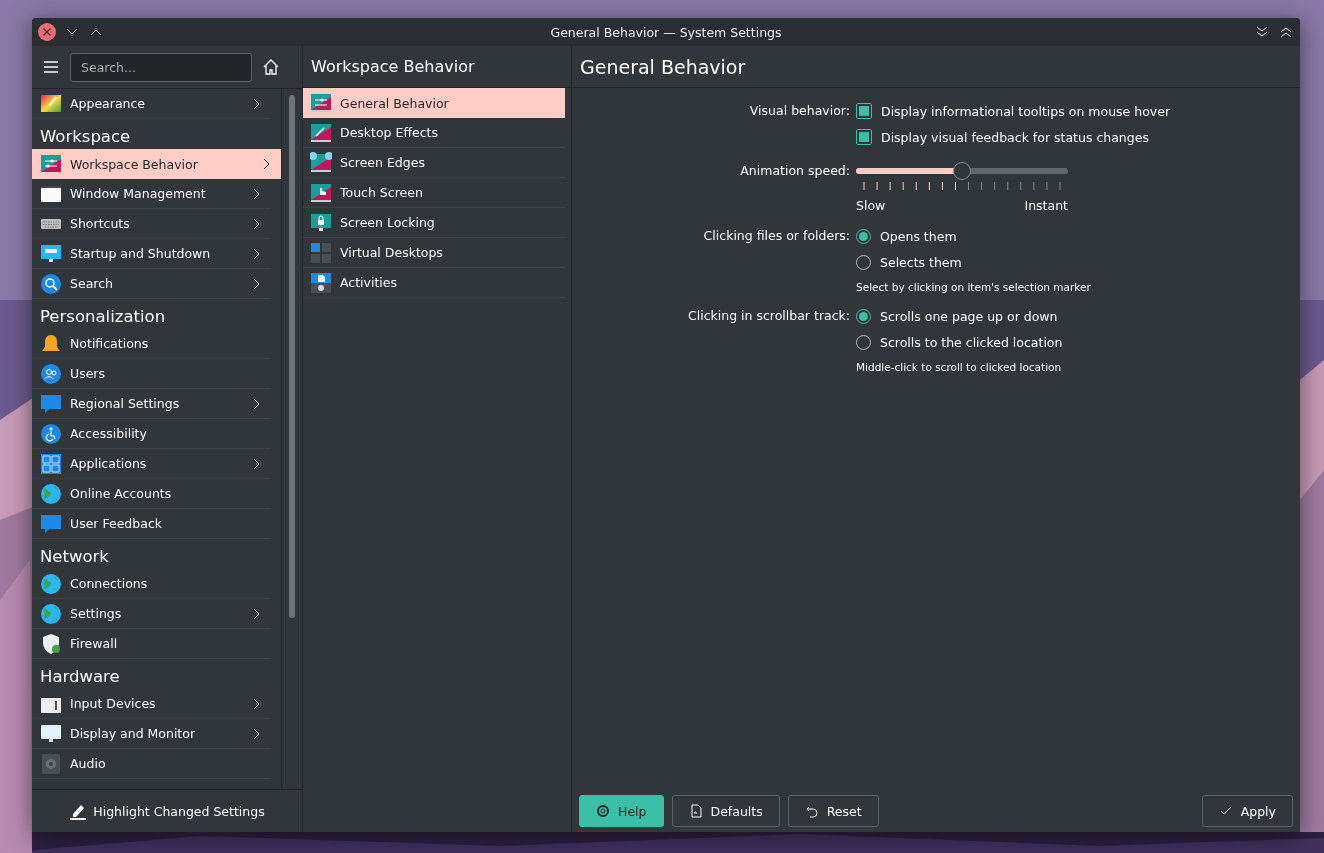 This screenshot has width=1324, height=853. What do you see at coordinates (151, 494) in the screenshot?
I see `sidebar-item: Online Accounts` at bounding box center [151, 494].